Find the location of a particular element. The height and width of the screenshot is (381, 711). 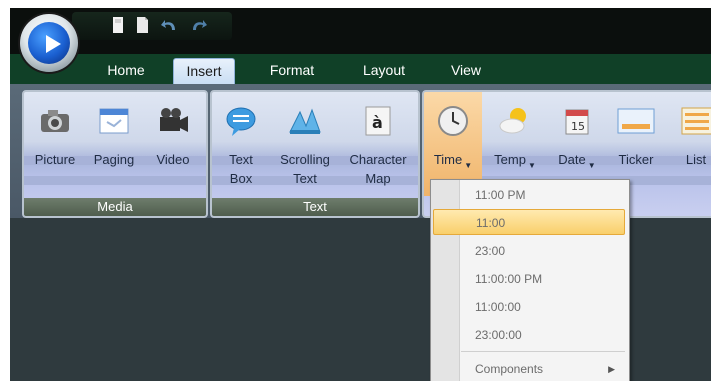

picture-label: Picture is located at coordinates (55, 159).